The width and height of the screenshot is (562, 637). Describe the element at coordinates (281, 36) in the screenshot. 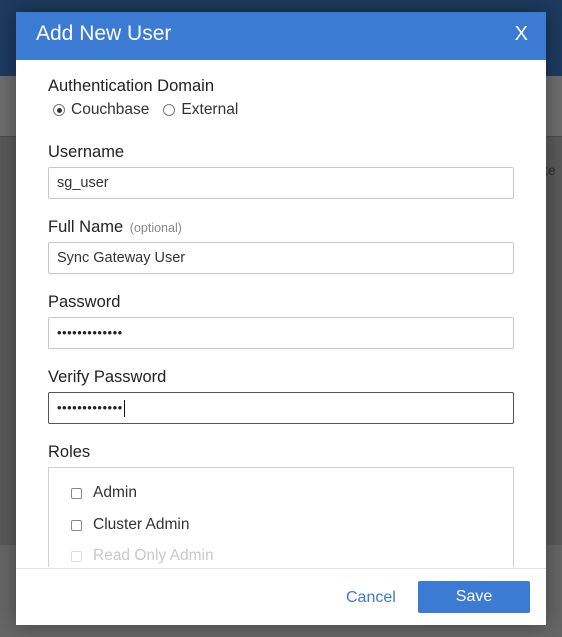

I see `dialog-header: Add New User X` at that location.